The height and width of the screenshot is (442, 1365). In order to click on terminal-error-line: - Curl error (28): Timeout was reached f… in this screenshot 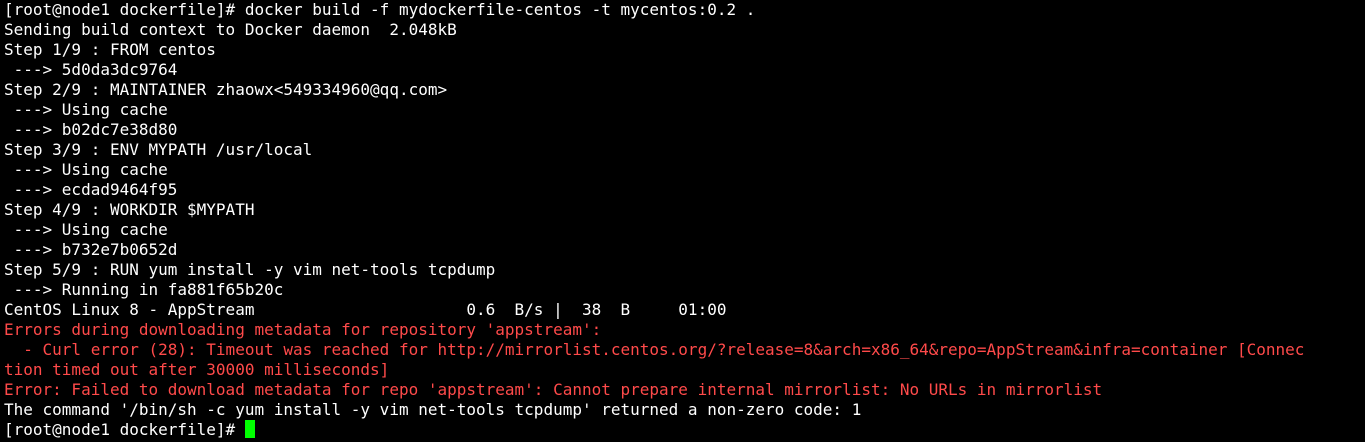, I will do `click(654, 349)`.